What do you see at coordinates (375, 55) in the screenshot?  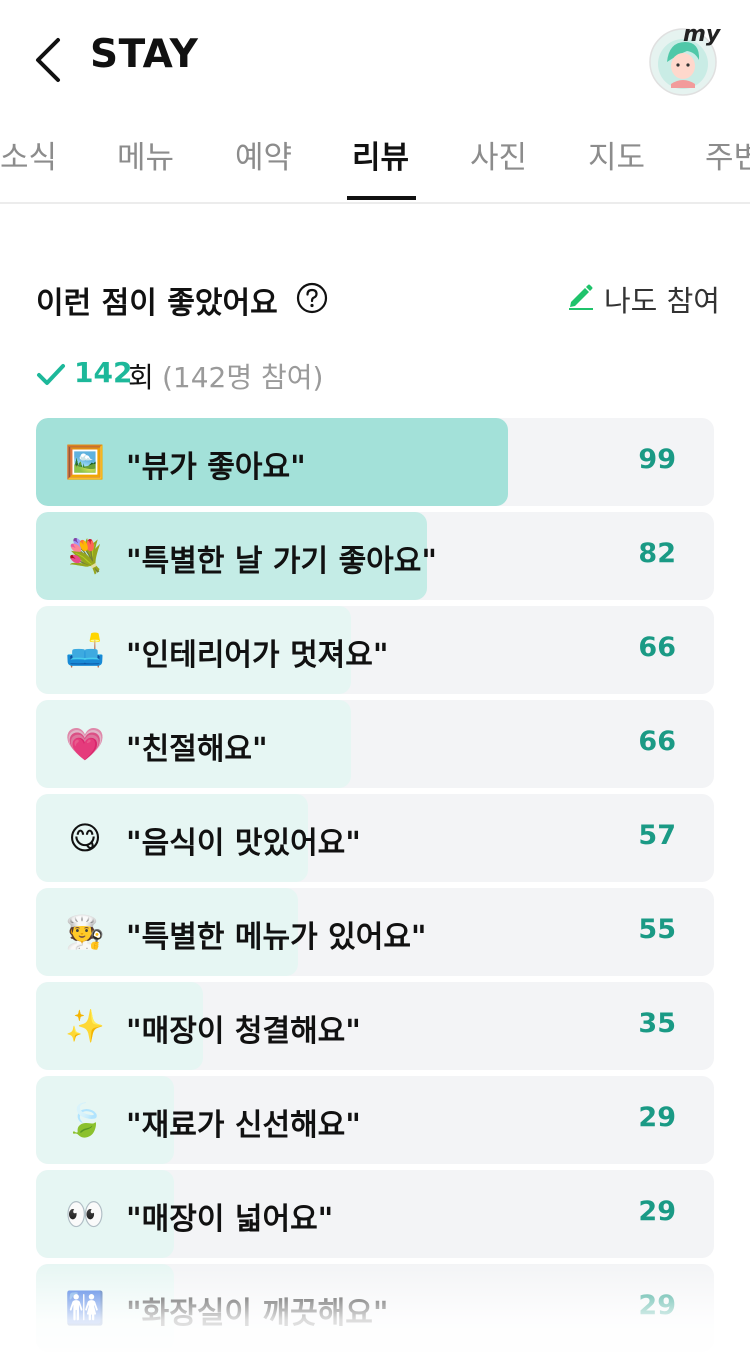 I see `top-bar: STAY my` at bounding box center [375, 55].